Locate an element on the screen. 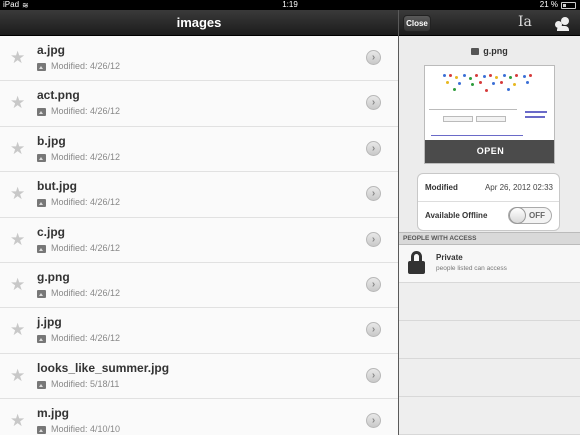  lock-icon is located at coordinates (416, 262).